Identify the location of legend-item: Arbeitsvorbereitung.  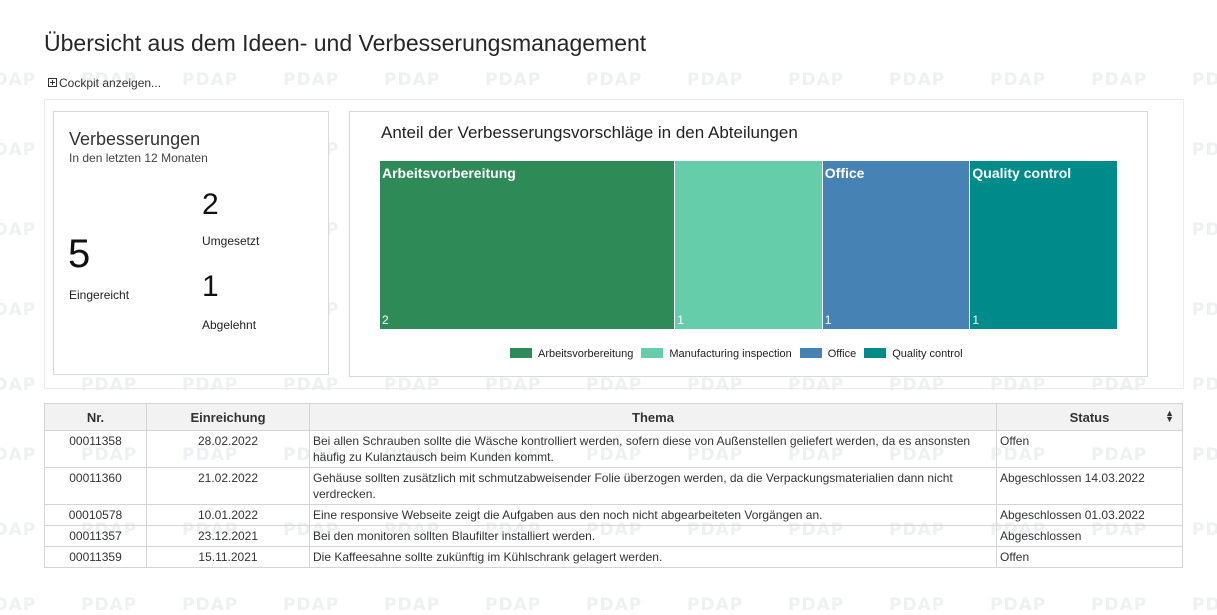
(571, 354).